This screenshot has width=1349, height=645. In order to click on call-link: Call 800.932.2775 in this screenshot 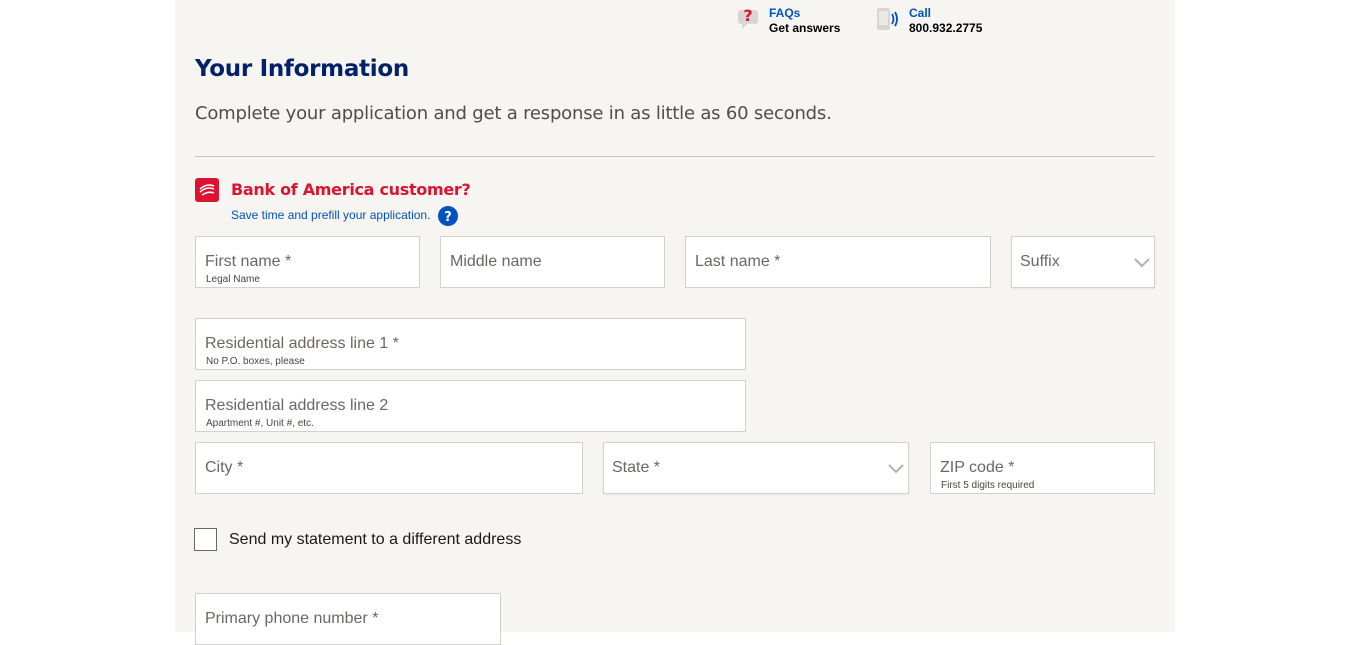, I will do `click(928, 21)`.